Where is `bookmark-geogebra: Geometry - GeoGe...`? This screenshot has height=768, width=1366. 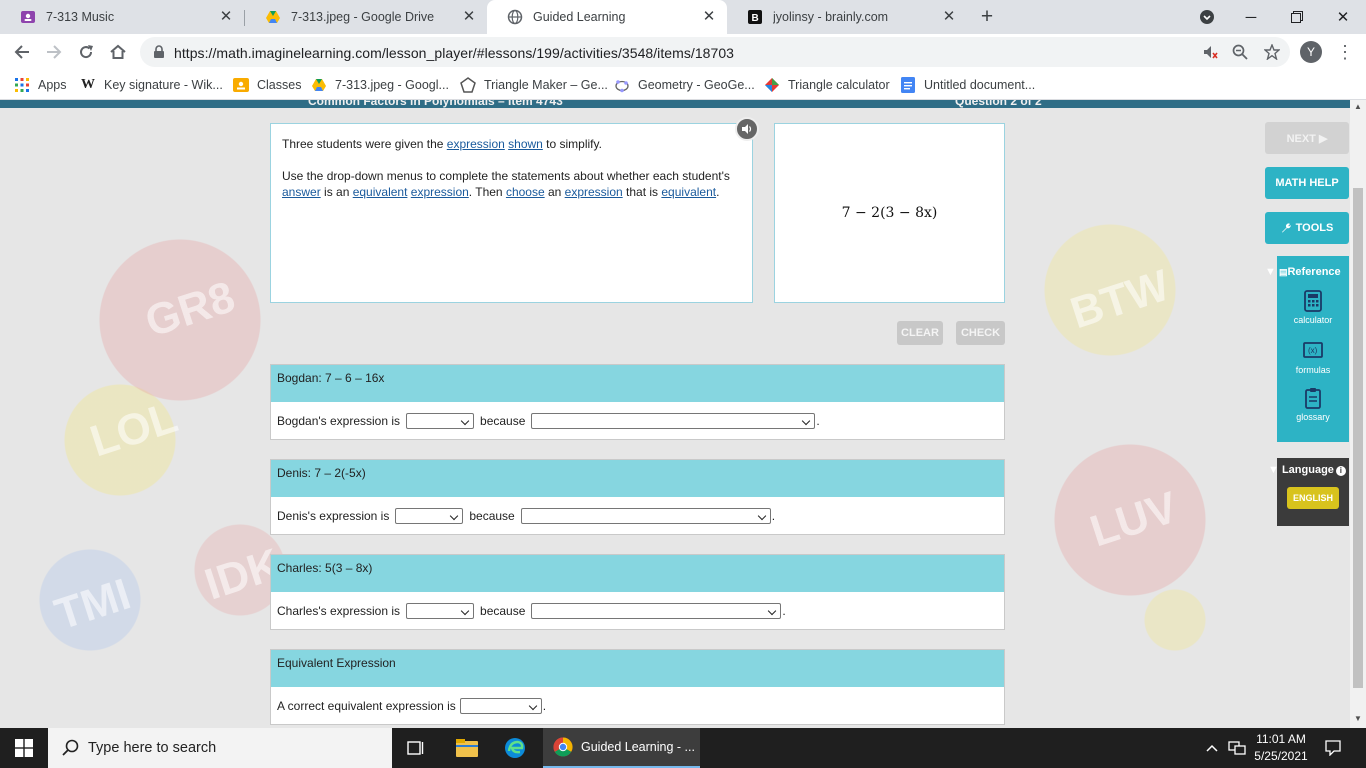
bookmark-geogebra: Geometry - GeoGe... is located at coordinates (684, 85).